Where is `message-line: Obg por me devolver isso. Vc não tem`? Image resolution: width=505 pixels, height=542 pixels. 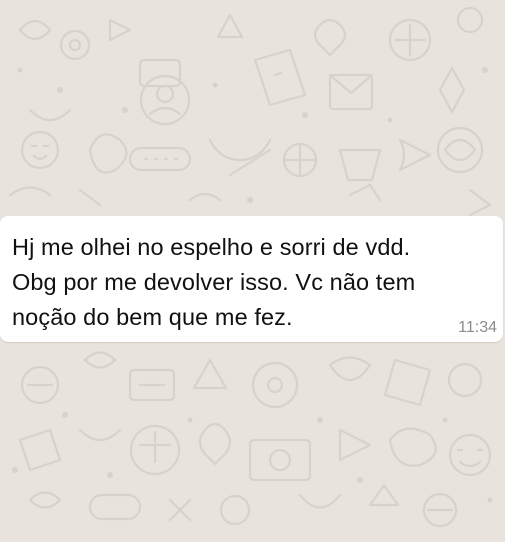
message-line: Obg por me devolver isso. Vc não tem is located at coordinates (214, 282).